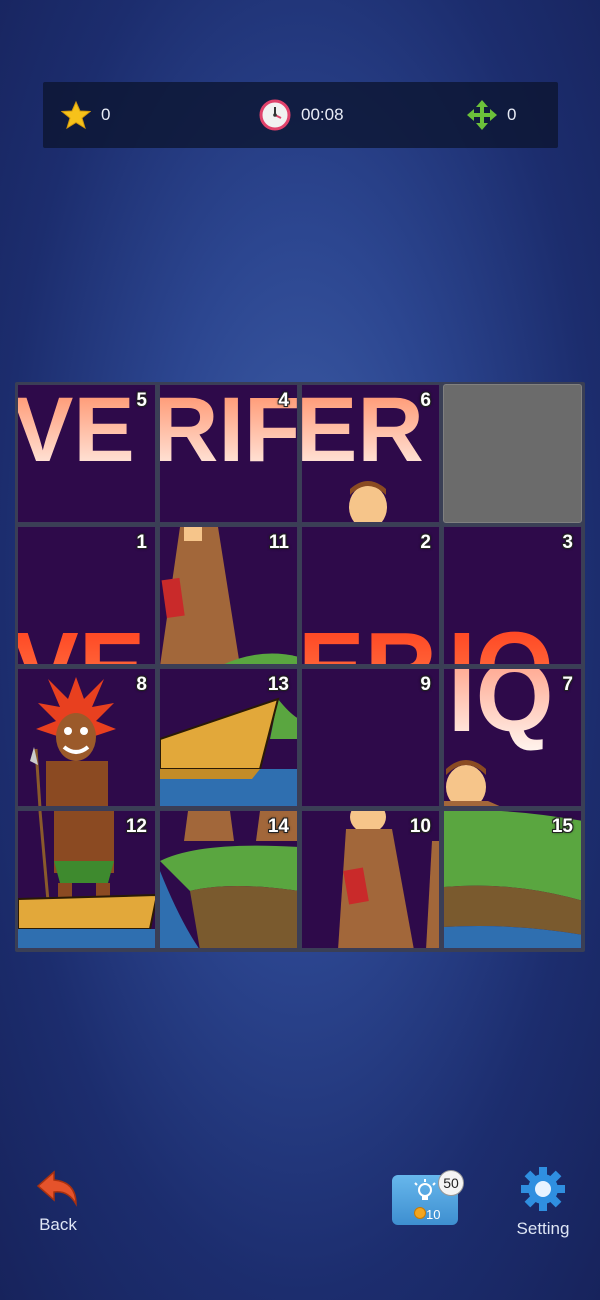 The height and width of the screenshot is (1300, 600). I want to click on timer-value: 00:08, so click(322, 114).